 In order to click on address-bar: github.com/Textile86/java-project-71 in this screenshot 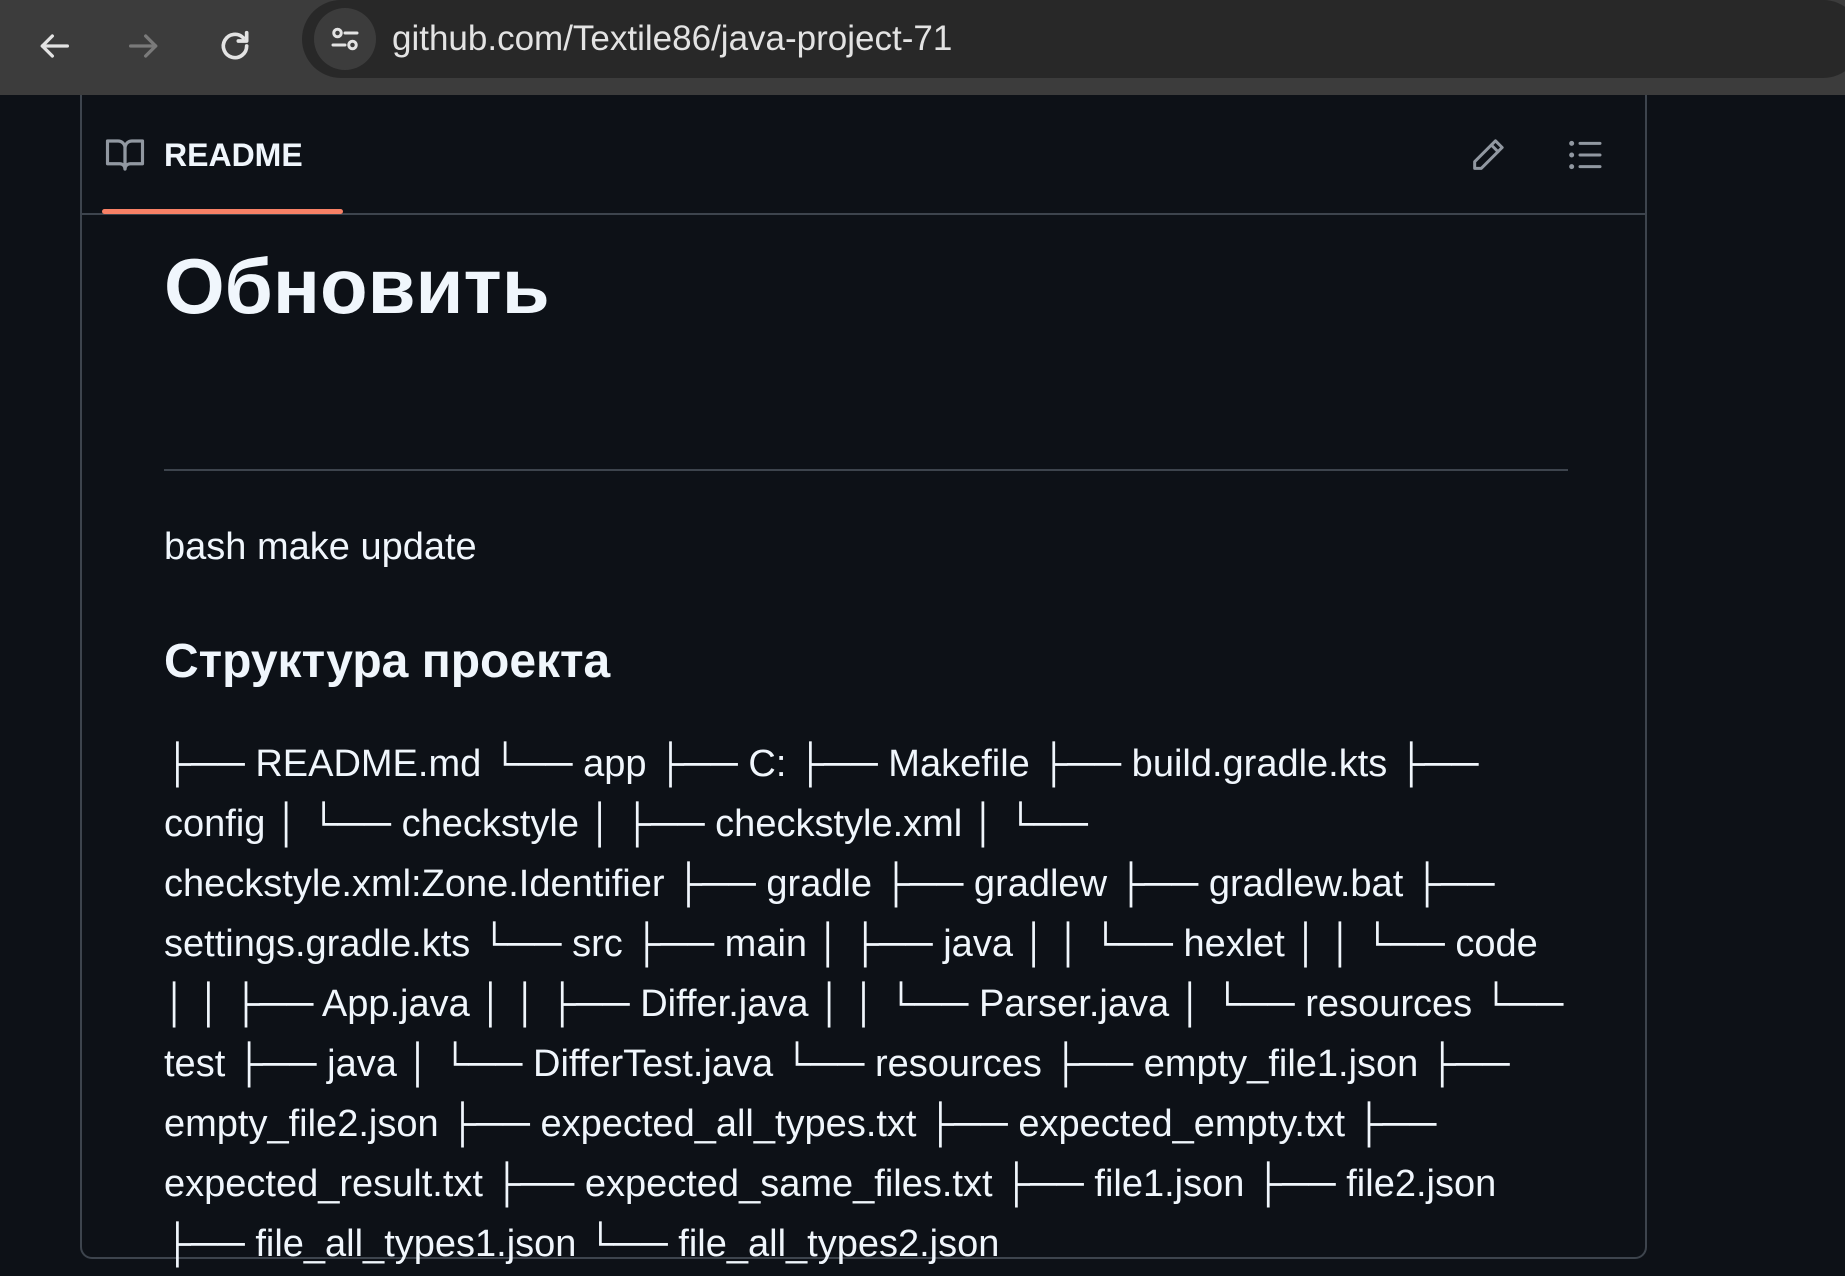, I will do `click(1073, 39)`.